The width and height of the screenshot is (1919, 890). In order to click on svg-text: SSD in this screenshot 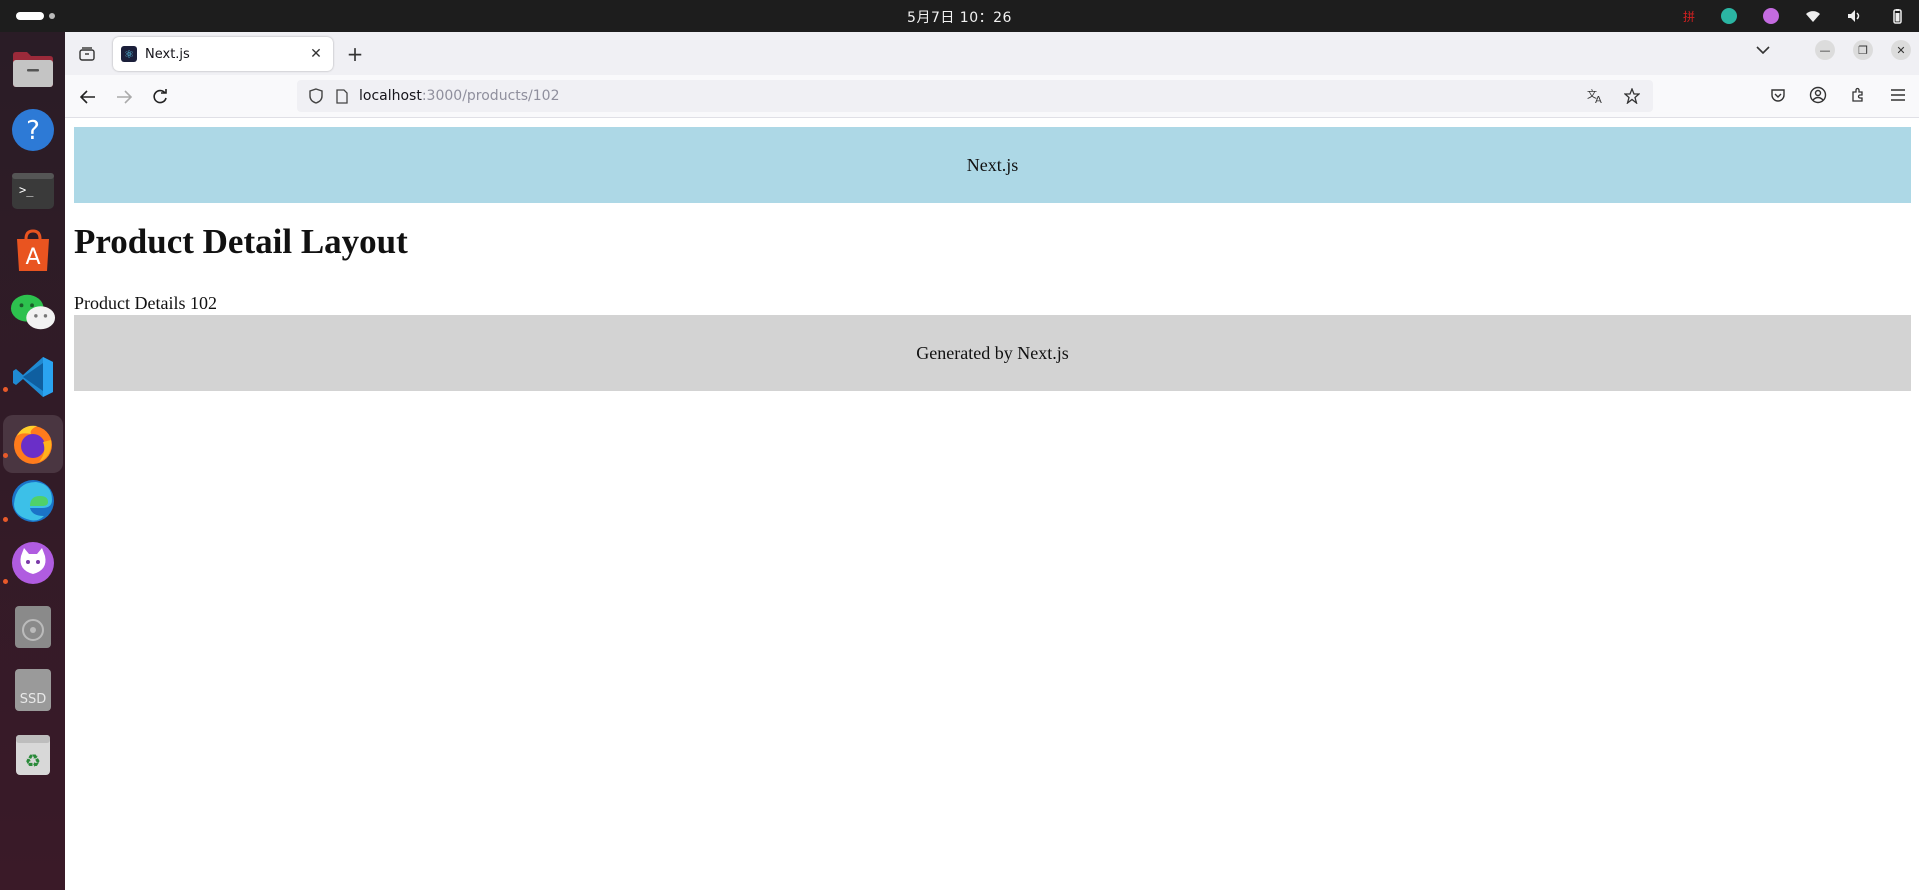, I will do `click(33, 699)`.